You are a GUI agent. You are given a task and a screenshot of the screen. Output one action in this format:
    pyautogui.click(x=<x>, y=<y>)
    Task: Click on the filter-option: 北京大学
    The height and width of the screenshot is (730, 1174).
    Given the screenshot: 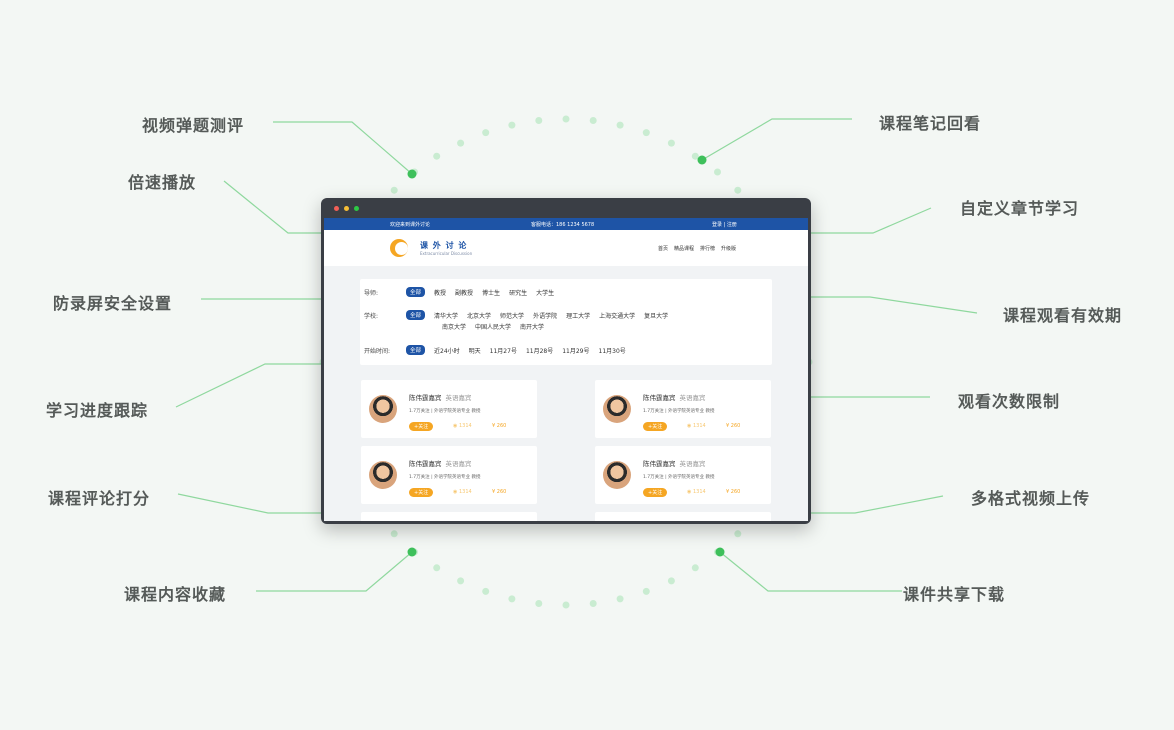 What is the action you would take?
    pyautogui.click(x=479, y=315)
    